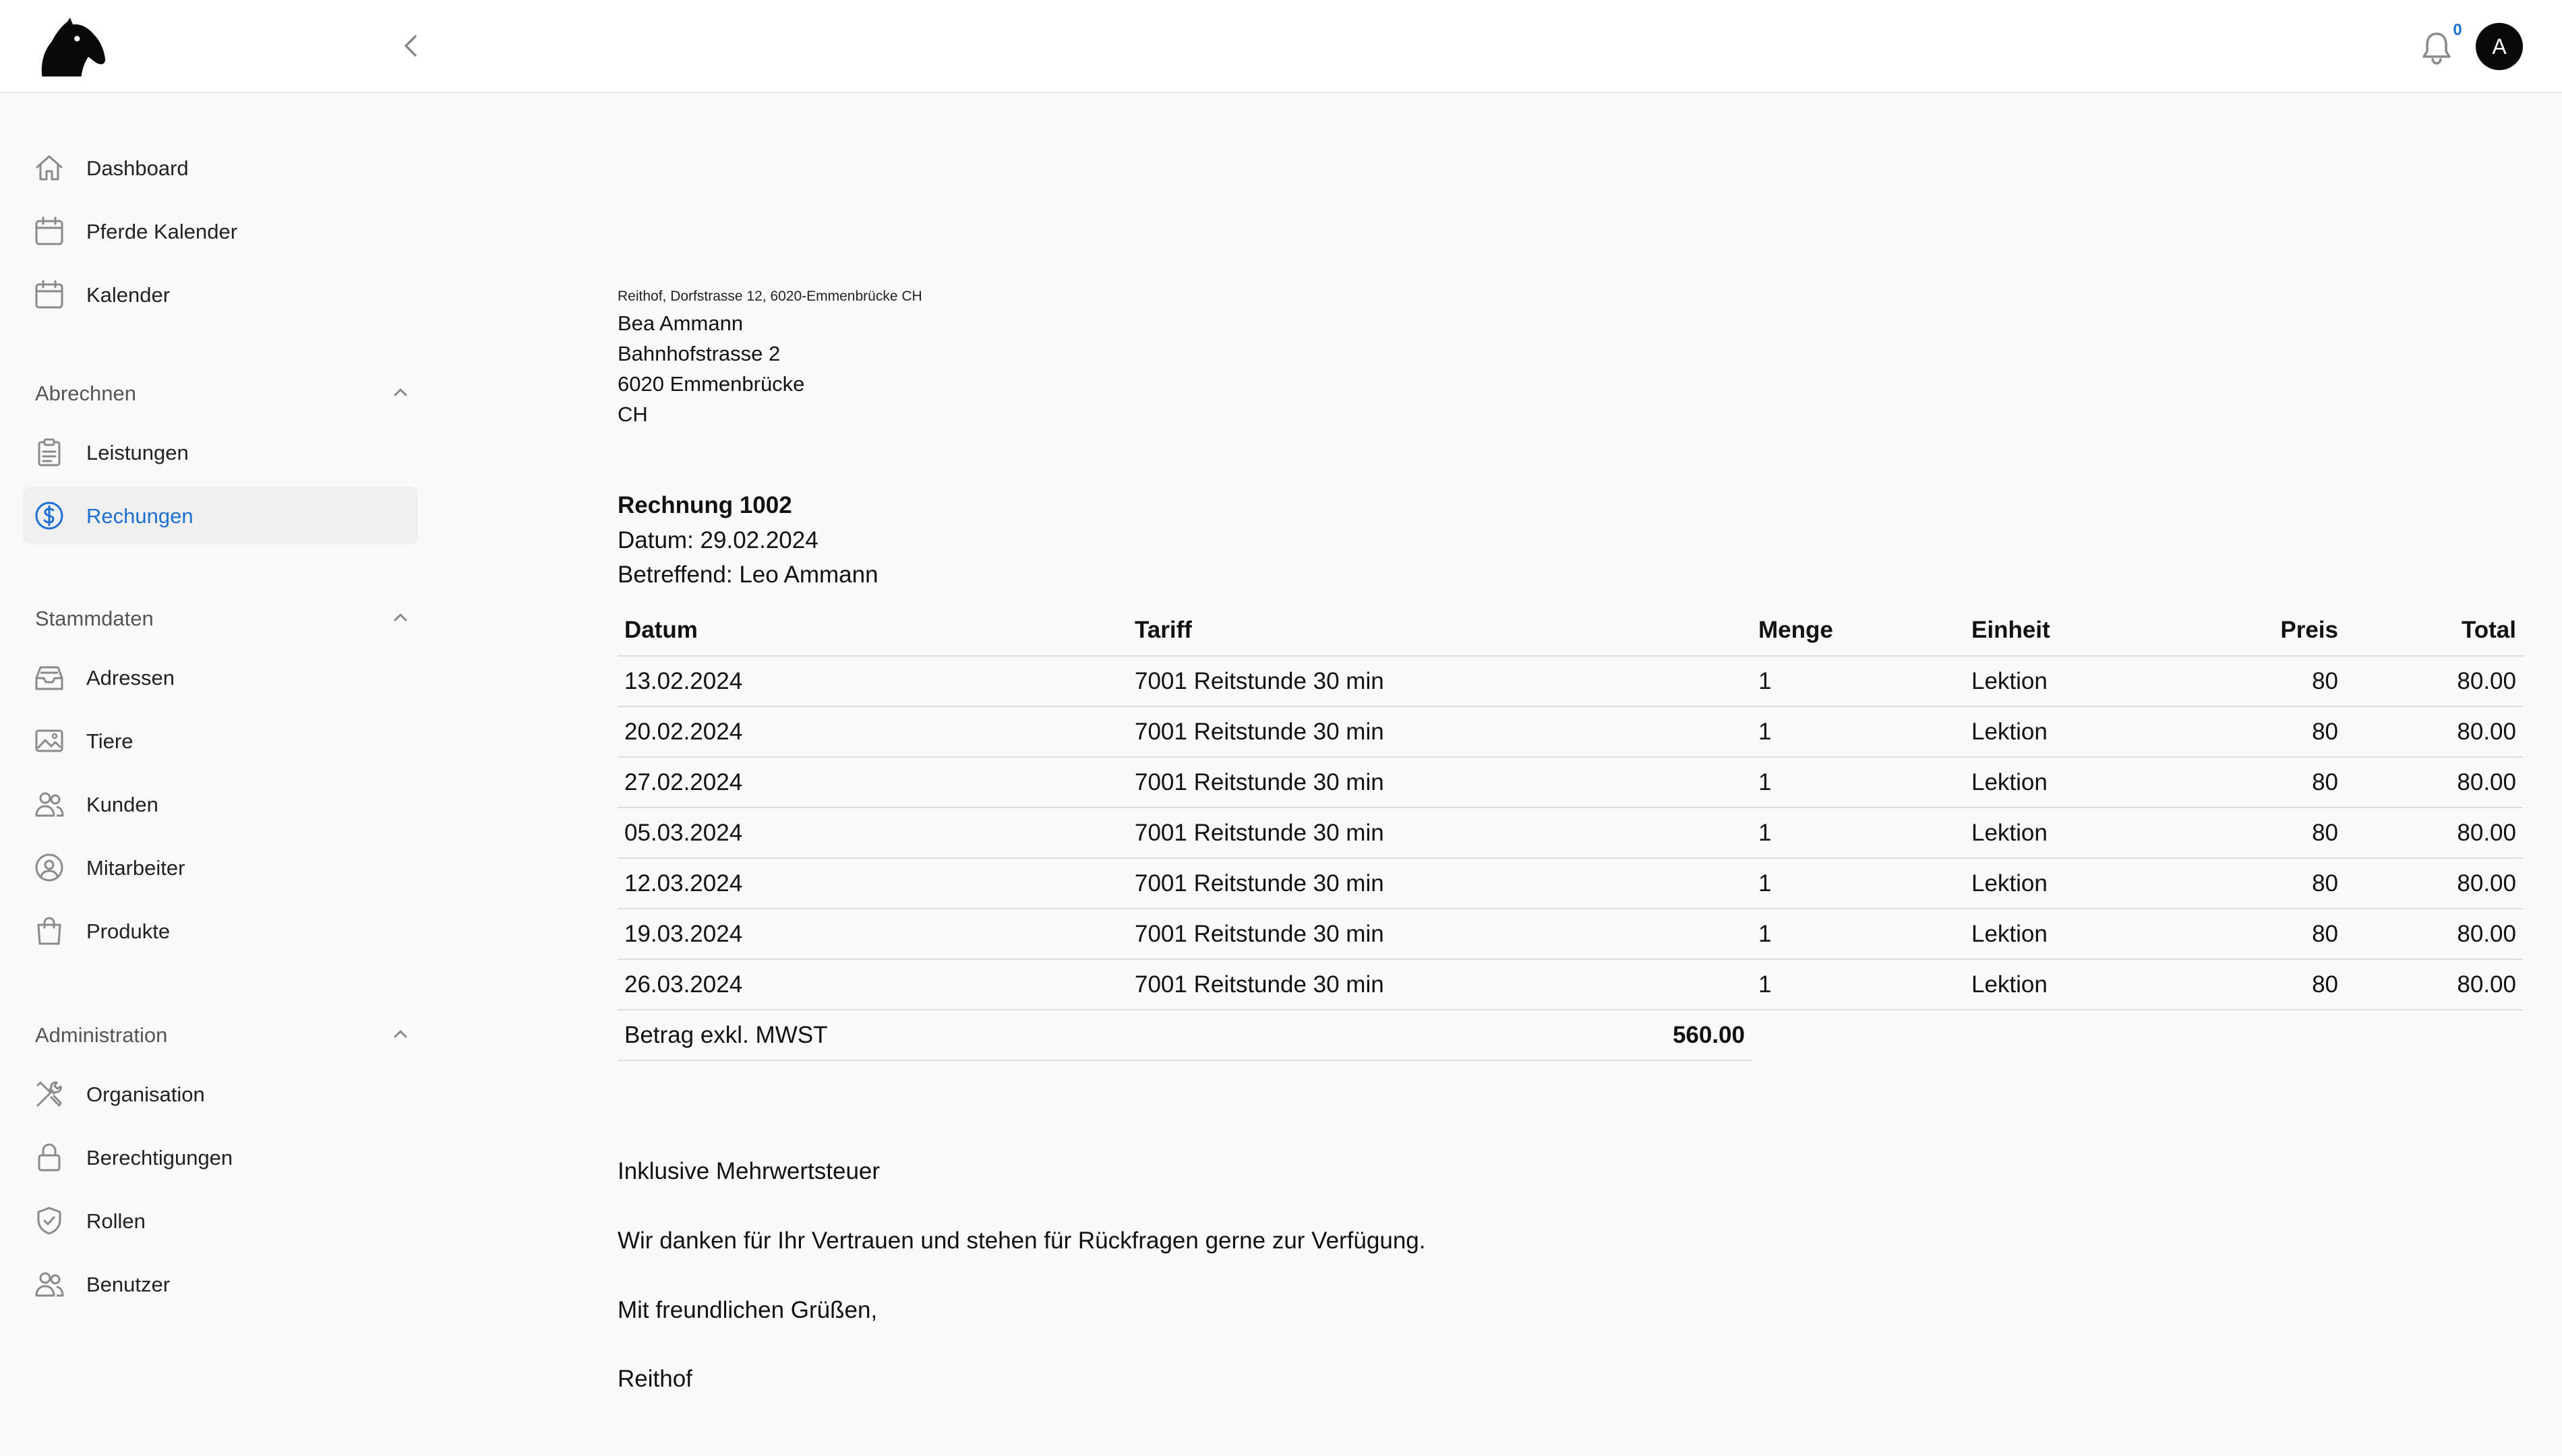 The width and height of the screenshot is (2562, 1456). Describe the element at coordinates (221, 931) in the screenshot. I see `sidebar-item-produkte: Produkte` at that location.